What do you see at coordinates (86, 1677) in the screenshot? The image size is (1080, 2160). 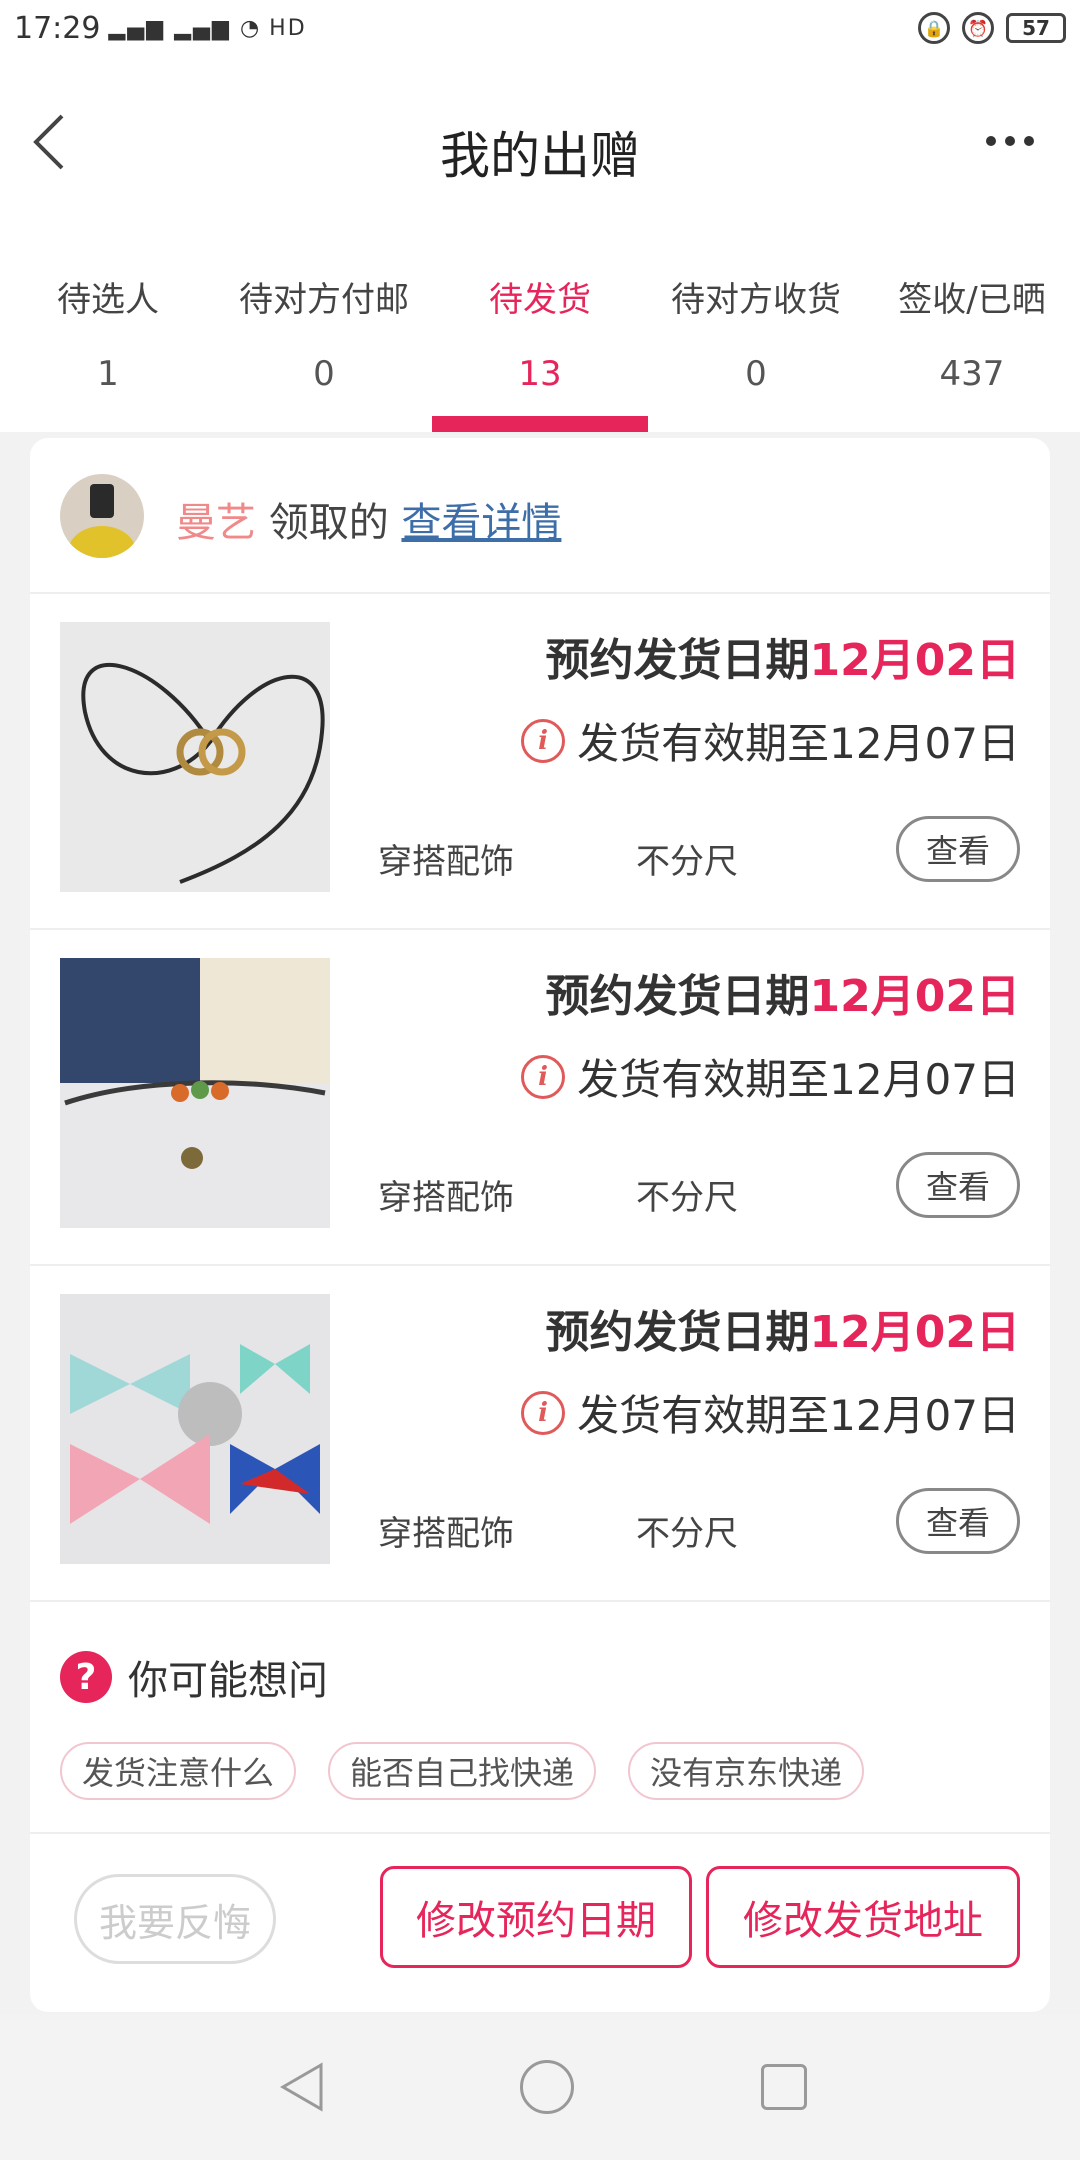 I see `question-icon: ?` at bounding box center [86, 1677].